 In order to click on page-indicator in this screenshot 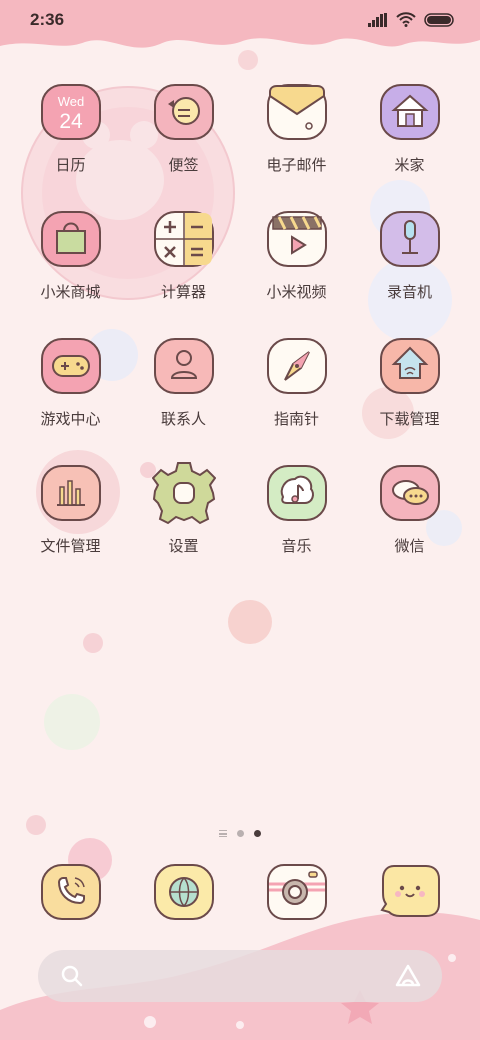, I will do `click(240, 833)`.